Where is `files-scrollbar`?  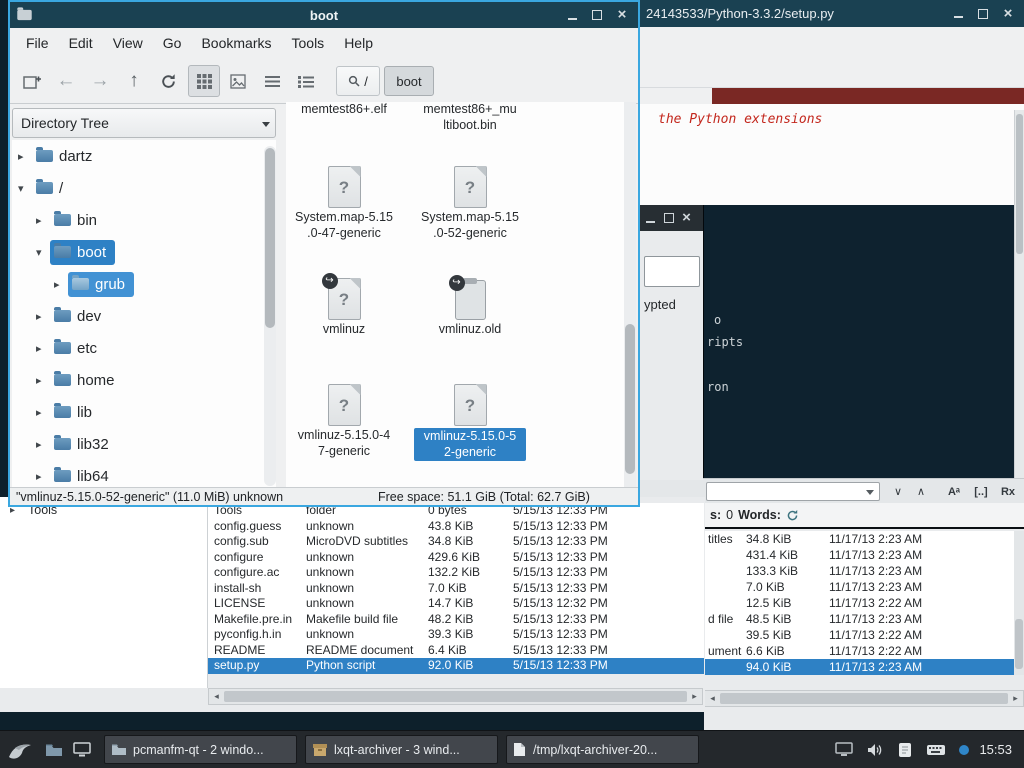
files-scrollbar is located at coordinates (630, 294).